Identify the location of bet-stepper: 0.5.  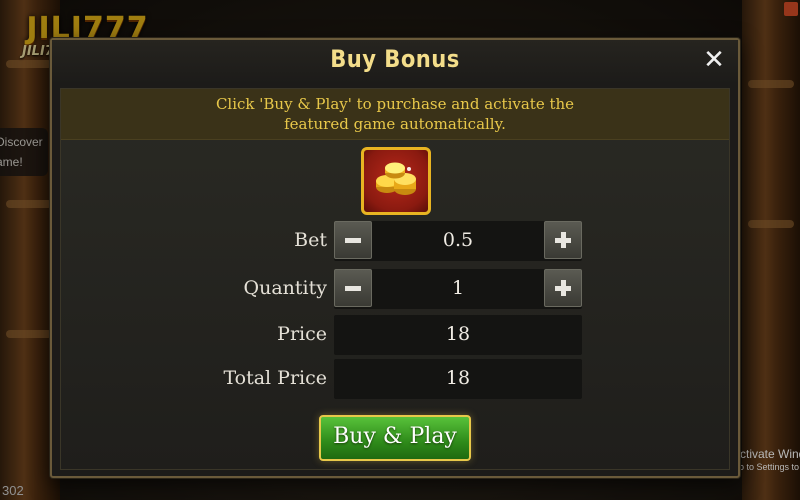
(458, 241).